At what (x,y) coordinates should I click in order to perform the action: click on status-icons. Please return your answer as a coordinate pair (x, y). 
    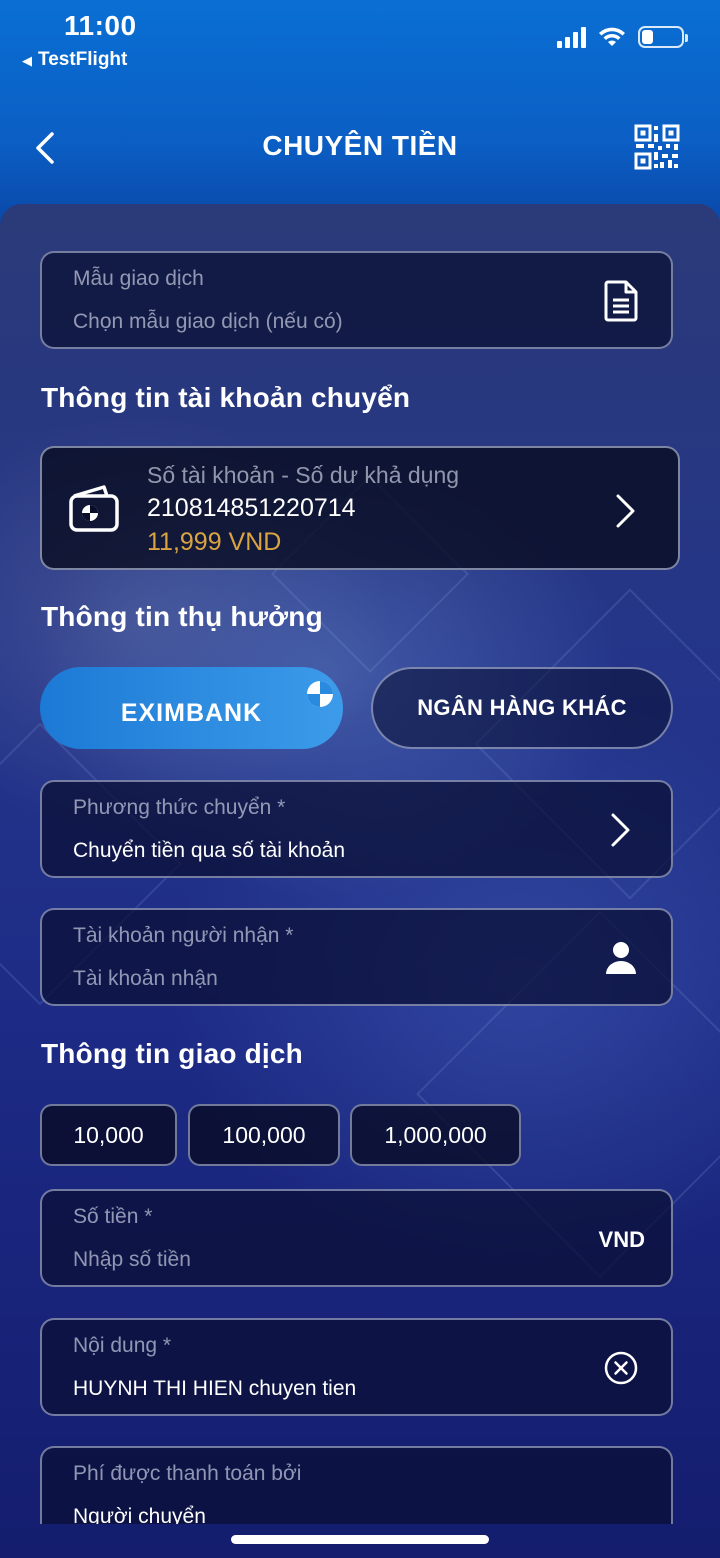
    Looking at the image, I should click on (622, 37).